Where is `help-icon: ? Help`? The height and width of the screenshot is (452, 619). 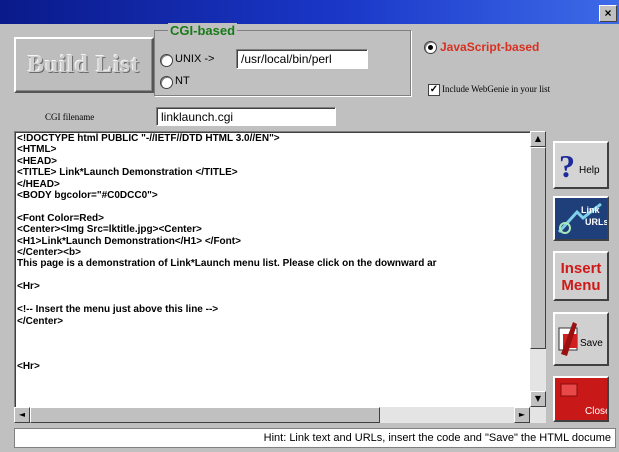 help-icon: ? Help is located at coordinates (579, 166).